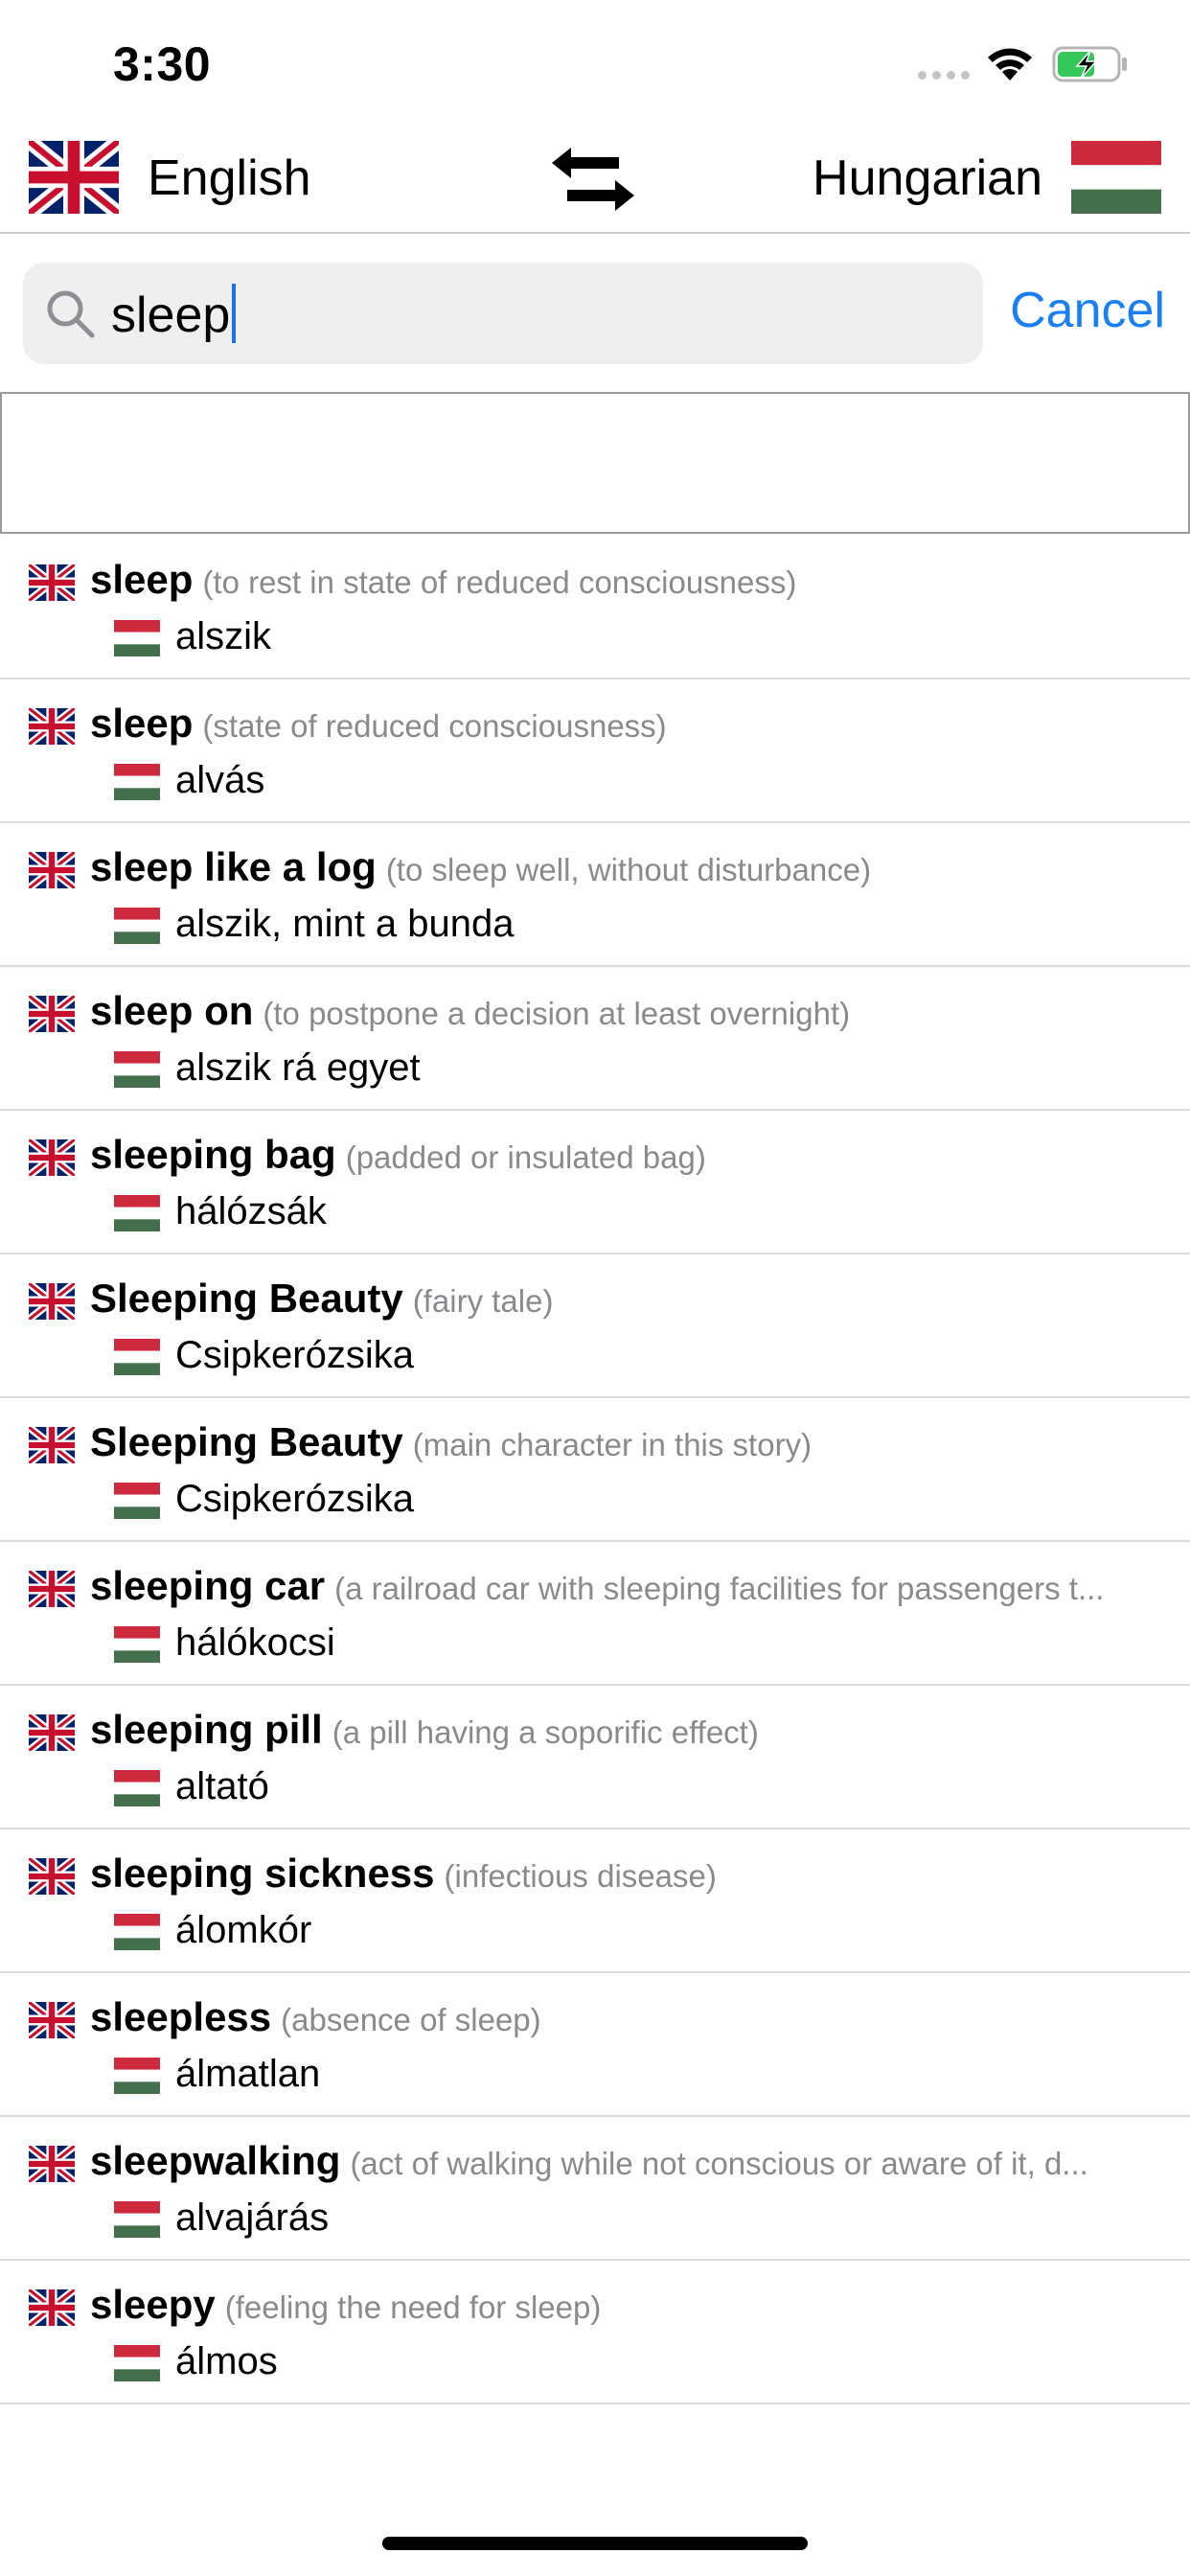 Image resolution: width=1190 pixels, height=2576 pixels. What do you see at coordinates (435, 726) in the screenshot?
I see `result-description: (state of reduced consciousness)` at bounding box center [435, 726].